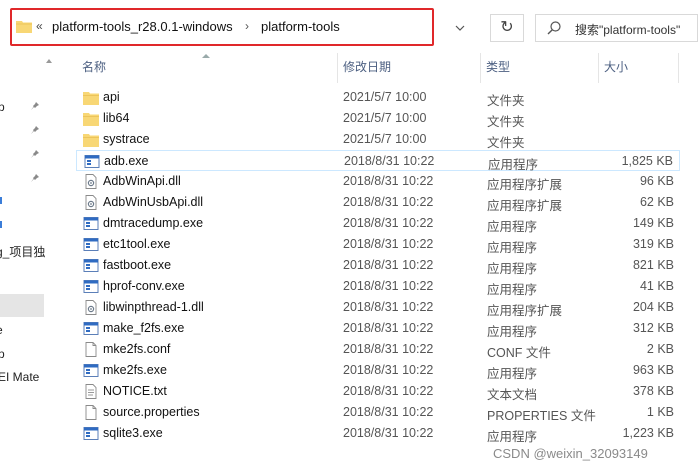 The image size is (698, 470). What do you see at coordinates (153, 223) in the screenshot?
I see `file-name: dmtracedump.exe` at bounding box center [153, 223].